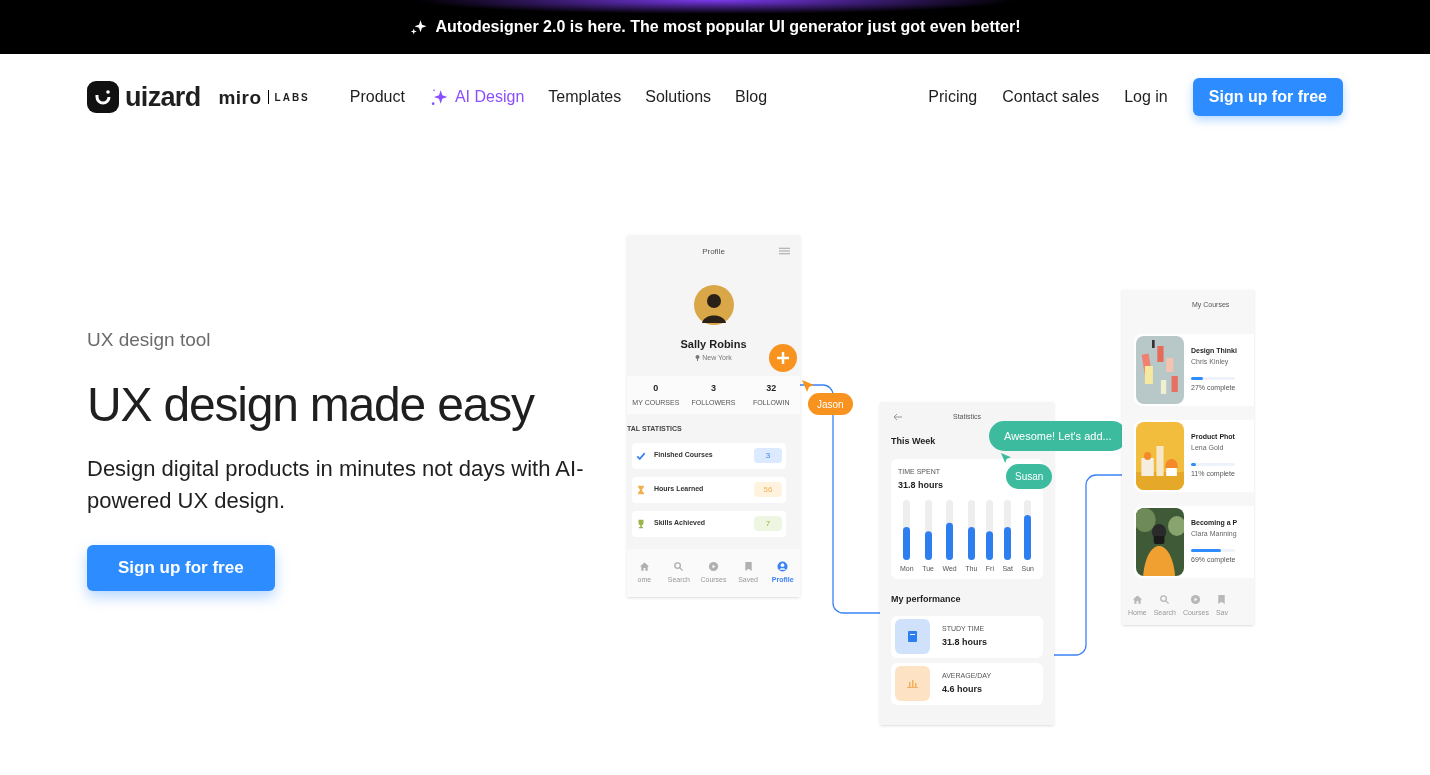 The height and width of the screenshot is (775, 1430). What do you see at coordinates (768, 523) in the screenshot?
I see `stat-value: 7` at bounding box center [768, 523].